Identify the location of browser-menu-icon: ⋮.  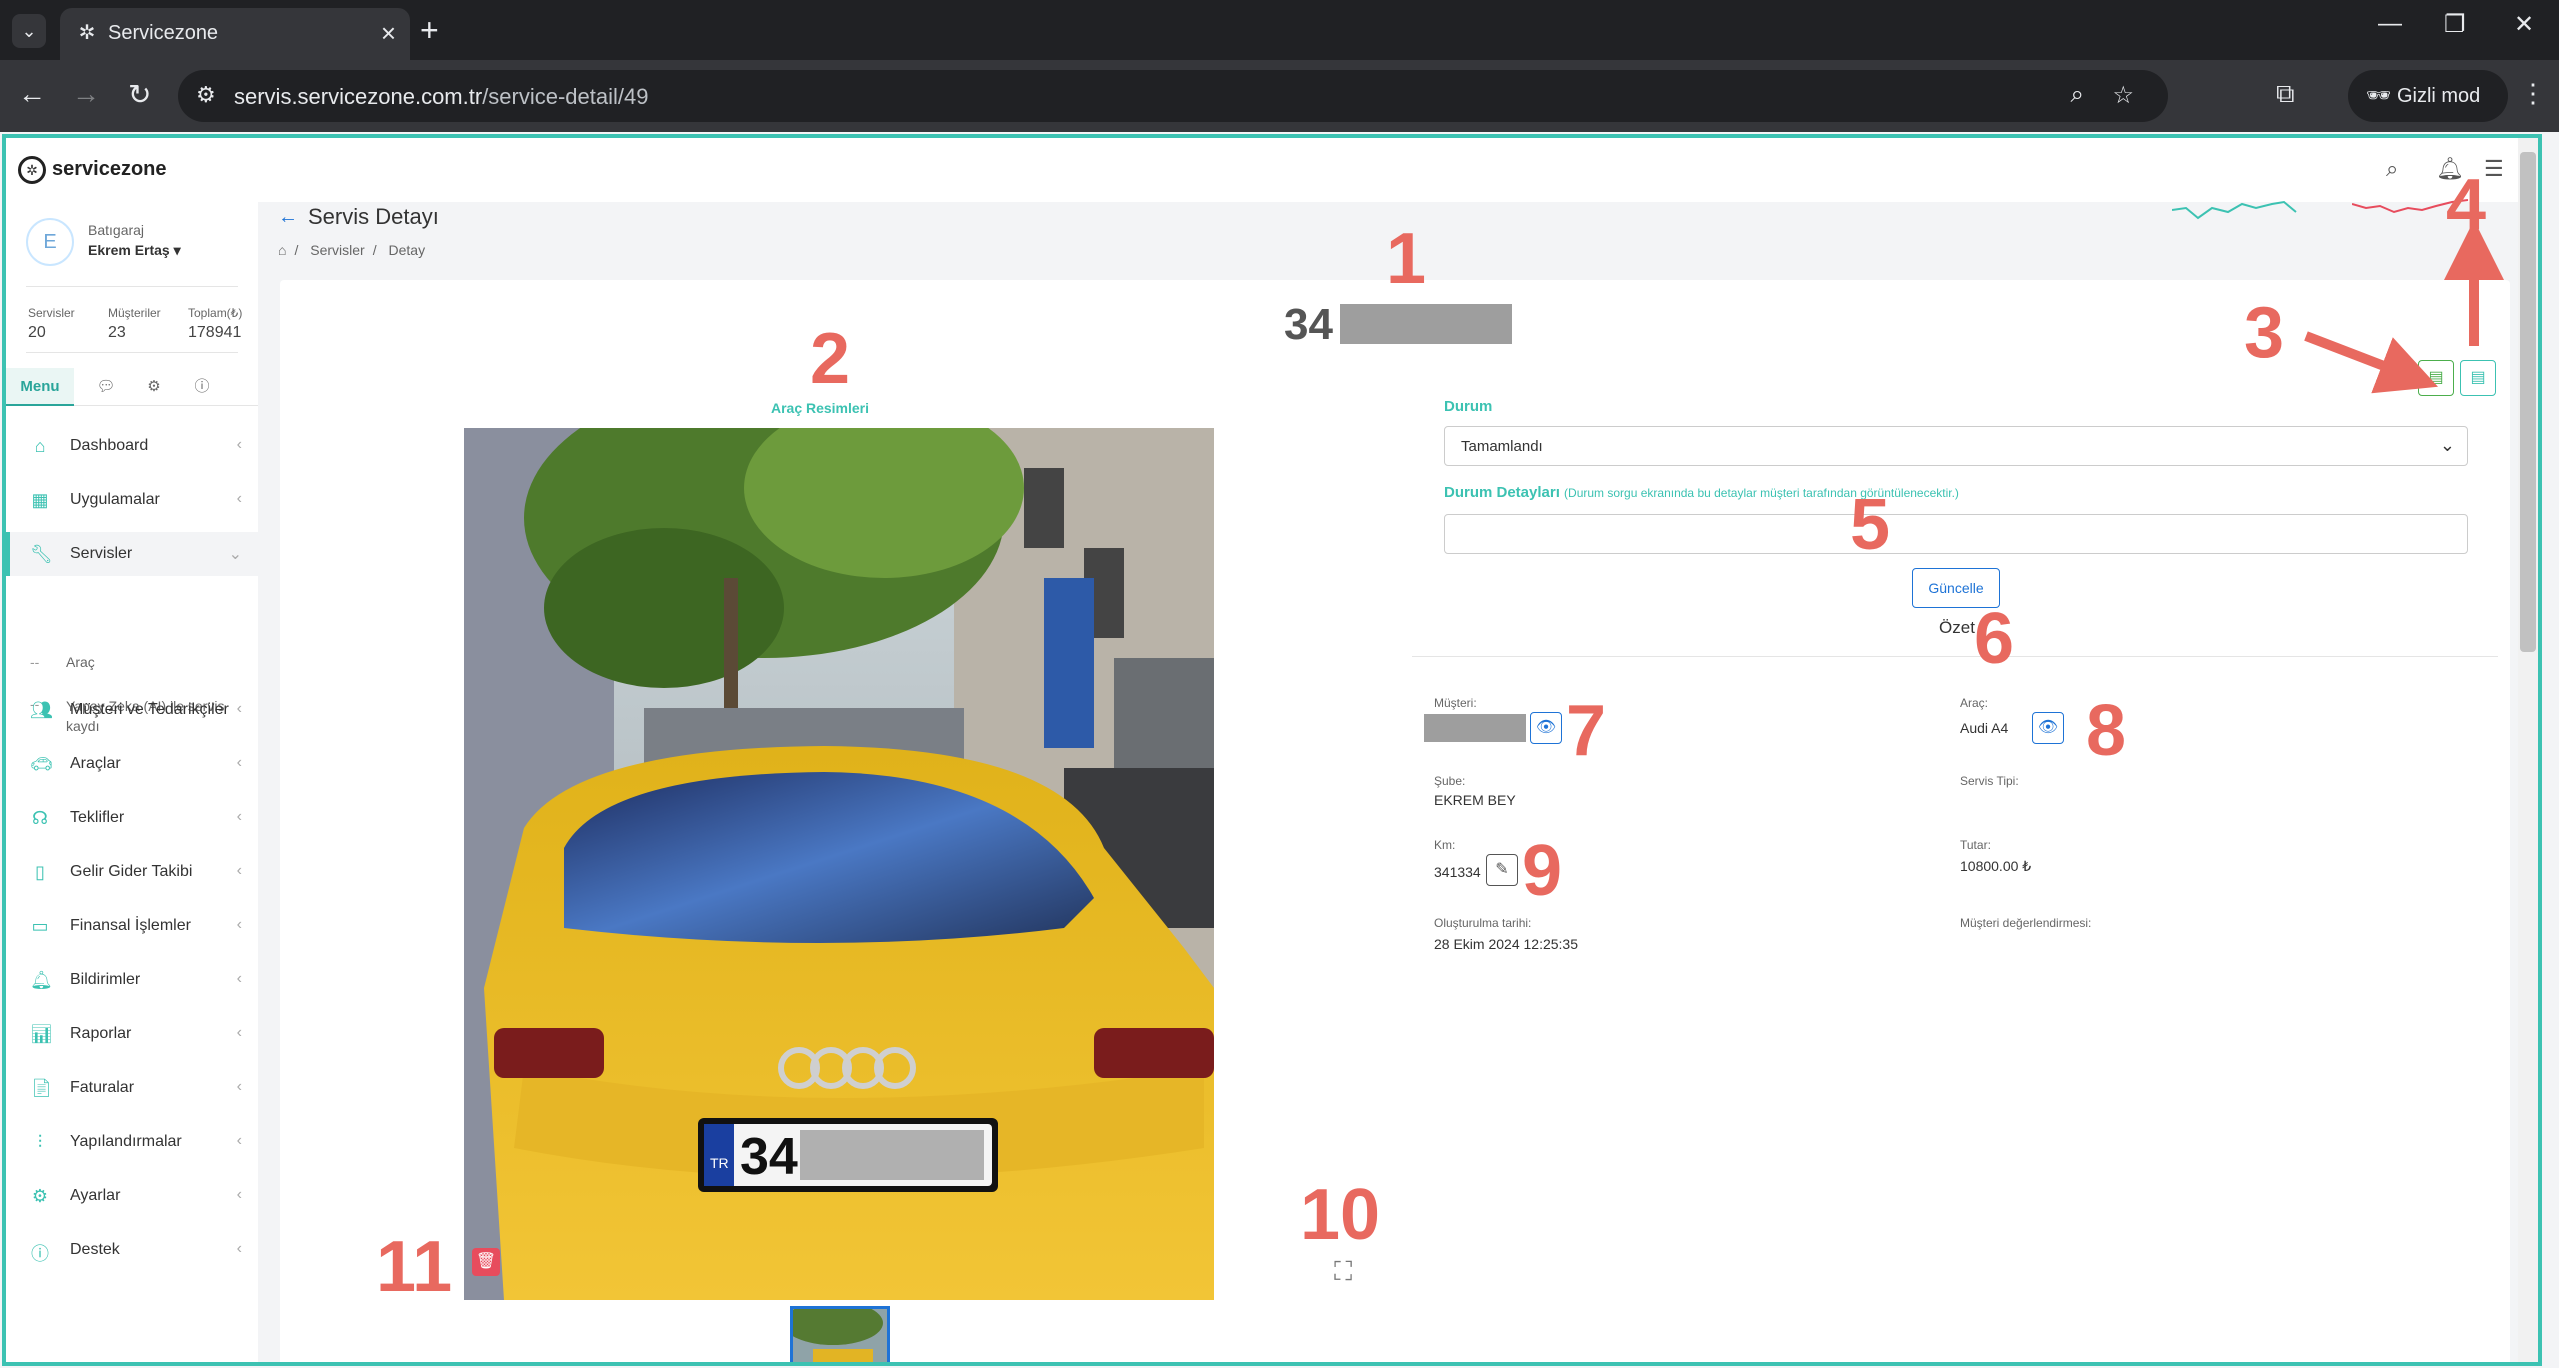
(2533, 93).